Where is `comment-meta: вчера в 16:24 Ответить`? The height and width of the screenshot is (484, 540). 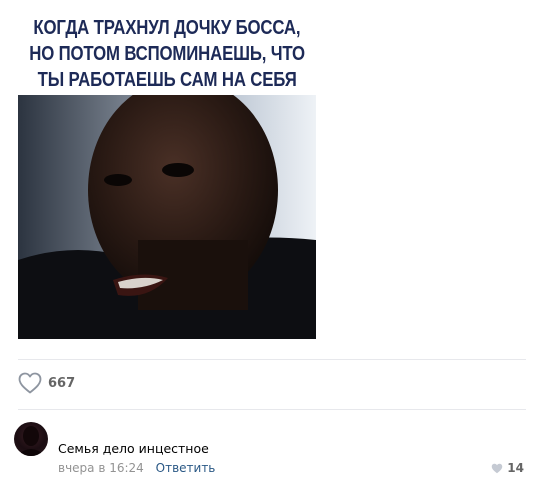
comment-meta: вчера в 16:24 Ответить is located at coordinates (136, 468).